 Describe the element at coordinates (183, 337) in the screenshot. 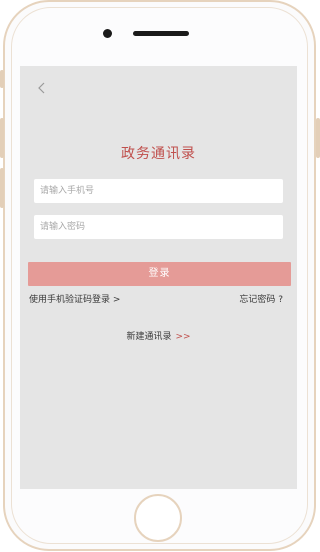

I see `double-chevron-right-icon: >>` at that location.